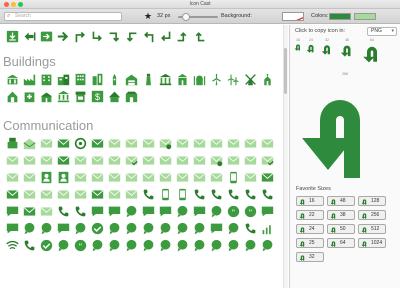 This screenshot has width=400, height=288. I want to click on at-icon, so click(80, 143).